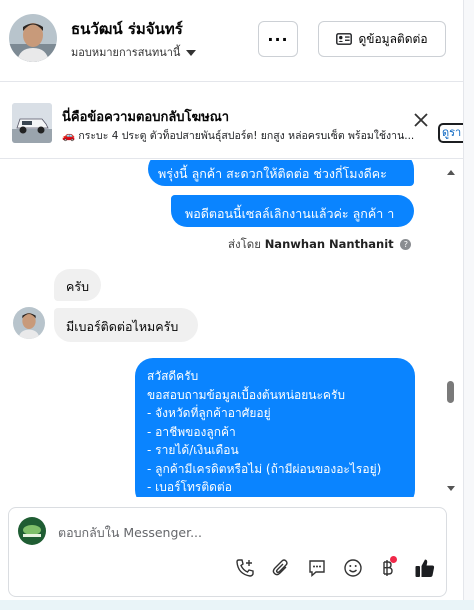 Image resolution: width=474 pixels, height=610 pixels. Describe the element at coordinates (127, 29) in the screenshot. I see `customer-name: ธนวัฒน์ ร่มจันทร์` at that location.